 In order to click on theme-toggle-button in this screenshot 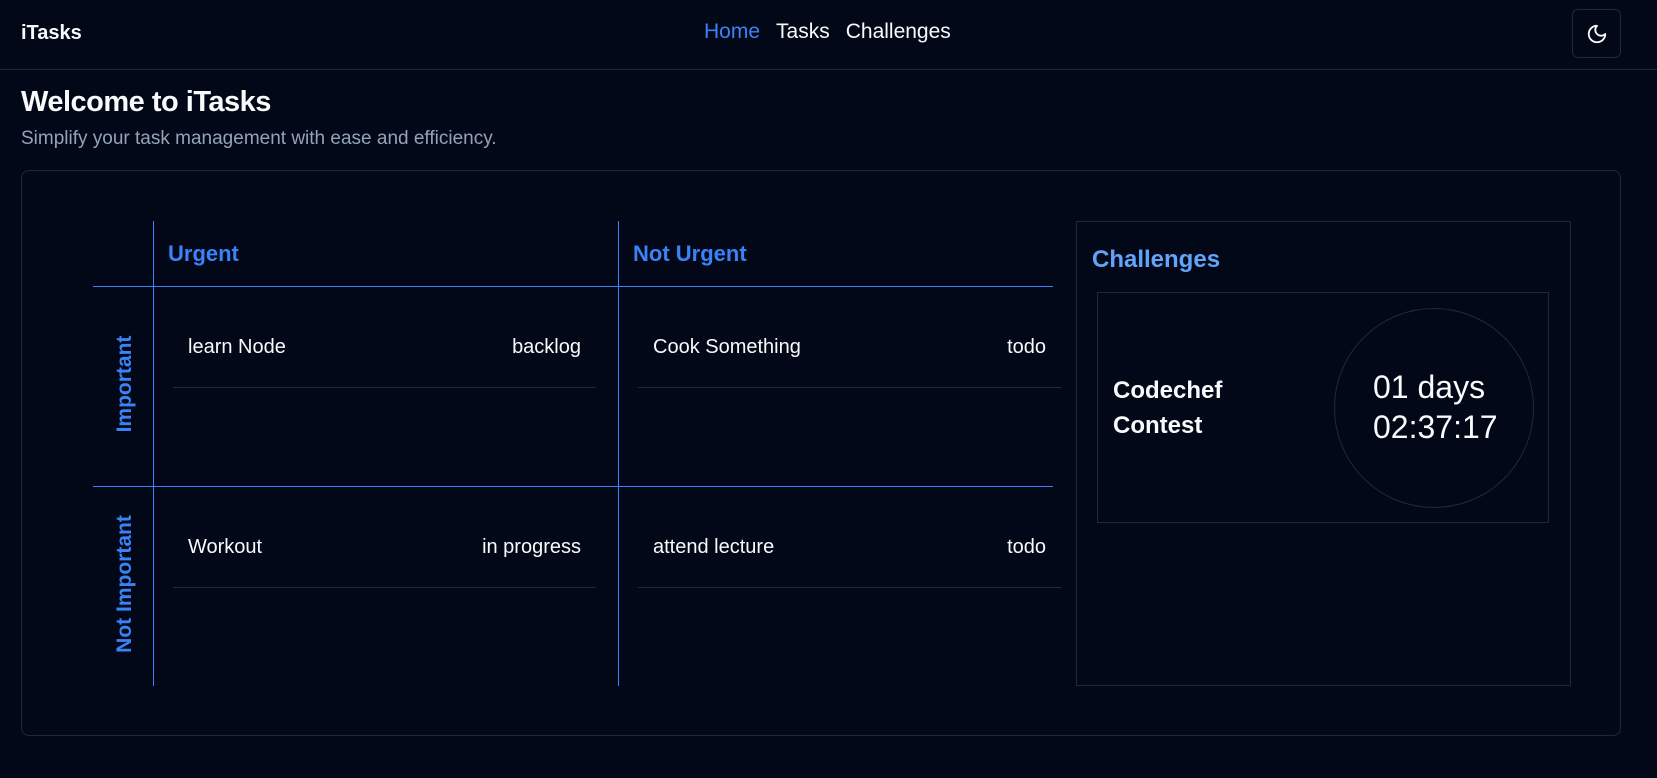, I will do `click(1596, 33)`.